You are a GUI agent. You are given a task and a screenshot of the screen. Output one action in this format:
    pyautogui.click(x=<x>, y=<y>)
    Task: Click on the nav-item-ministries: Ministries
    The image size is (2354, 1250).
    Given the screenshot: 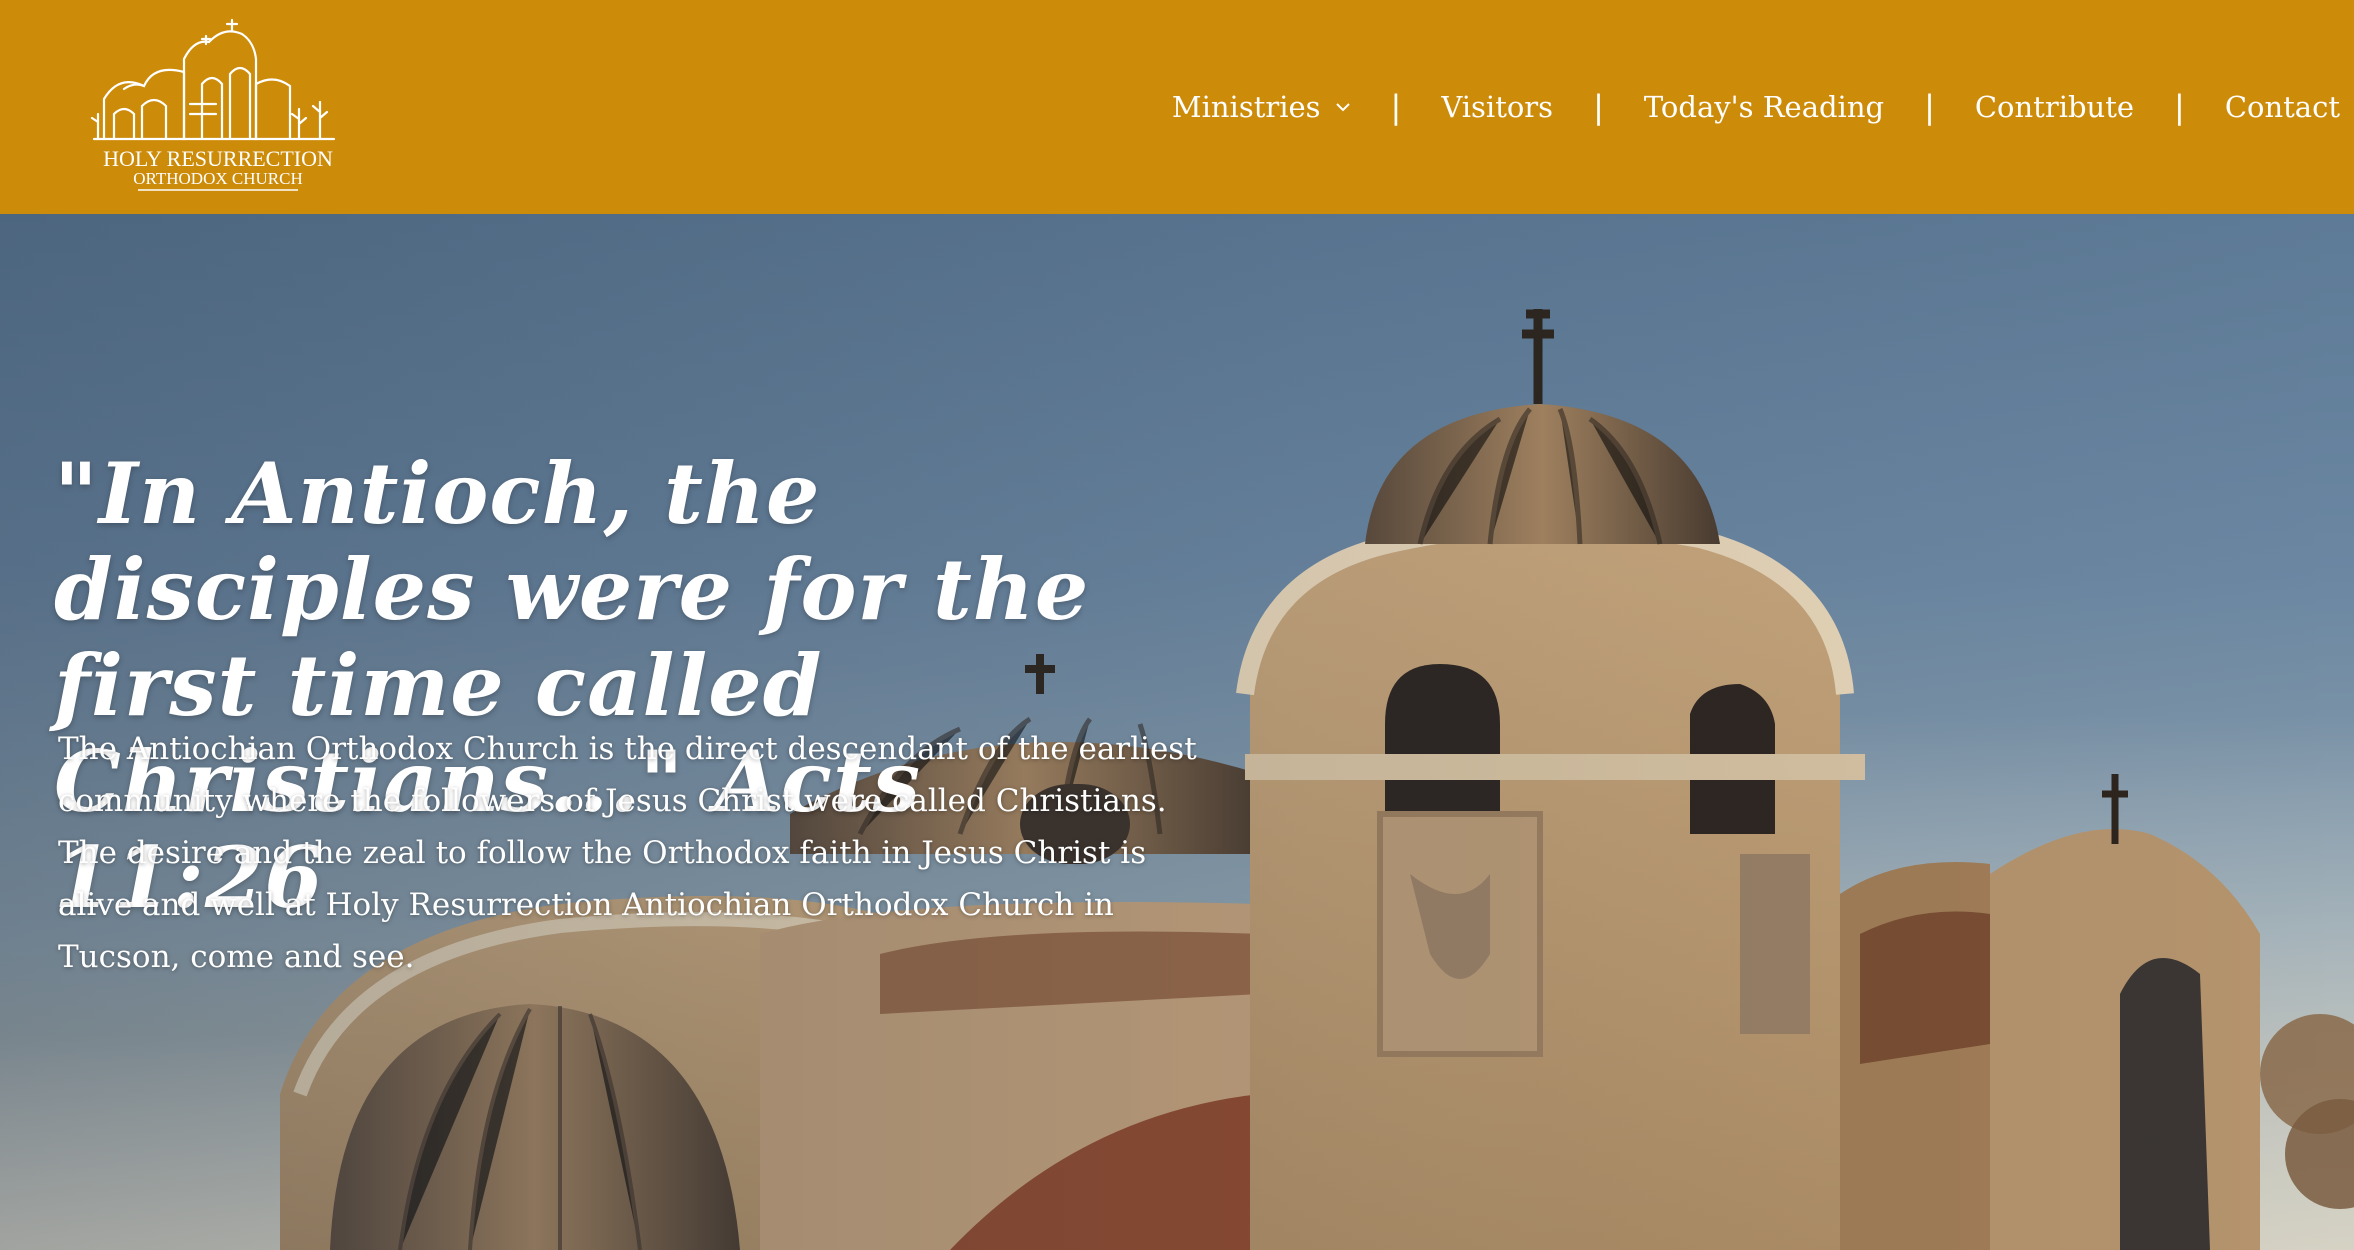 What is the action you would take?
    pyautogui.click(x=1261, y=107)
    